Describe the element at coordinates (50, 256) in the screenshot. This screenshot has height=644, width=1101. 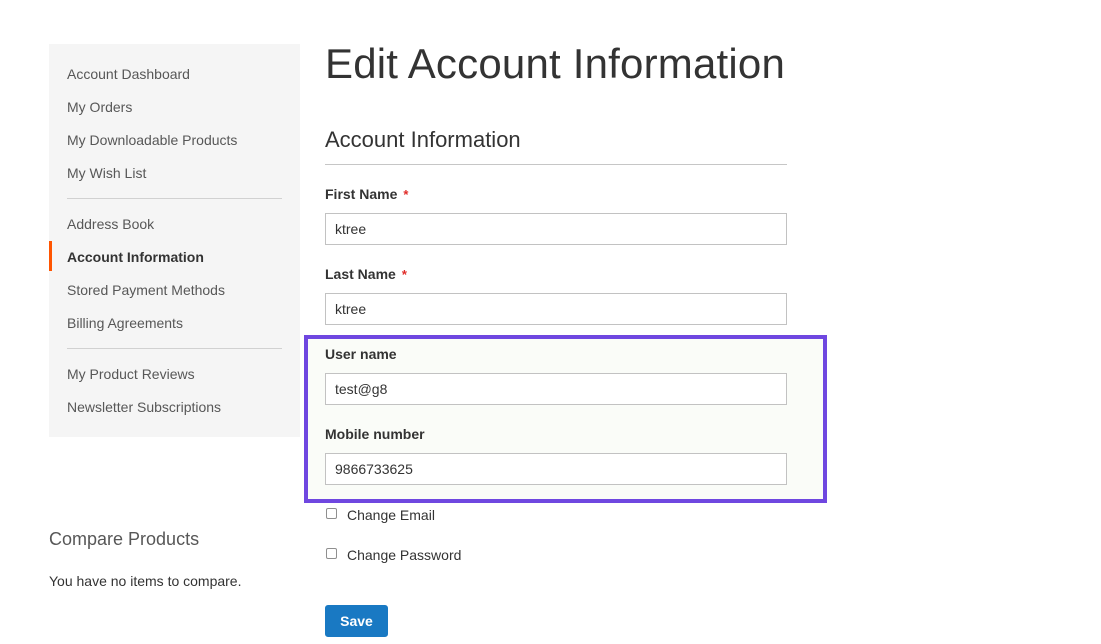
I see `nav-current-indicator` at that location.